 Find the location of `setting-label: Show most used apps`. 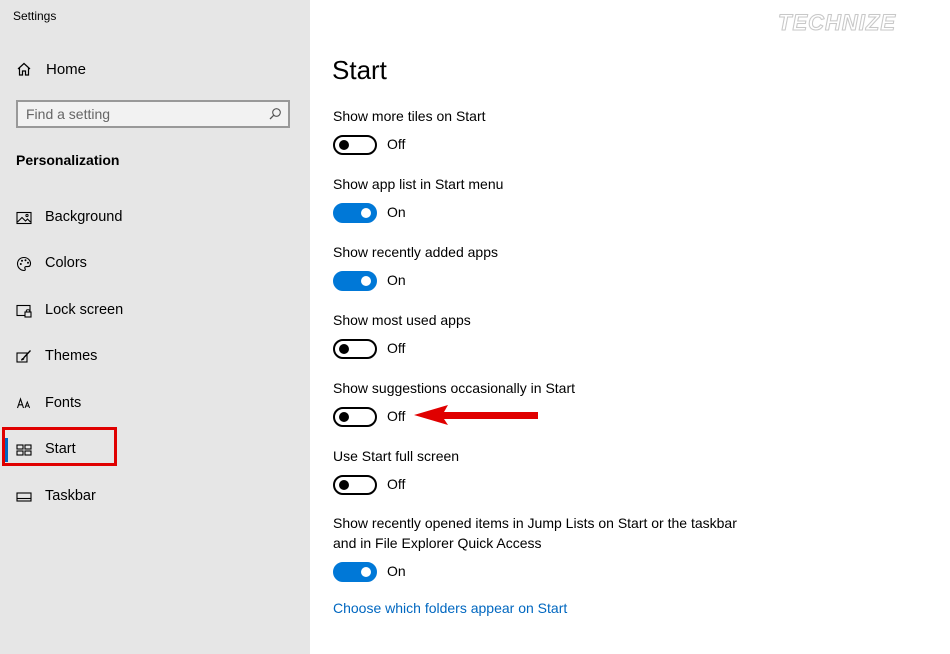

setting-label: Show most used apps is located at coordinates (402, 320).